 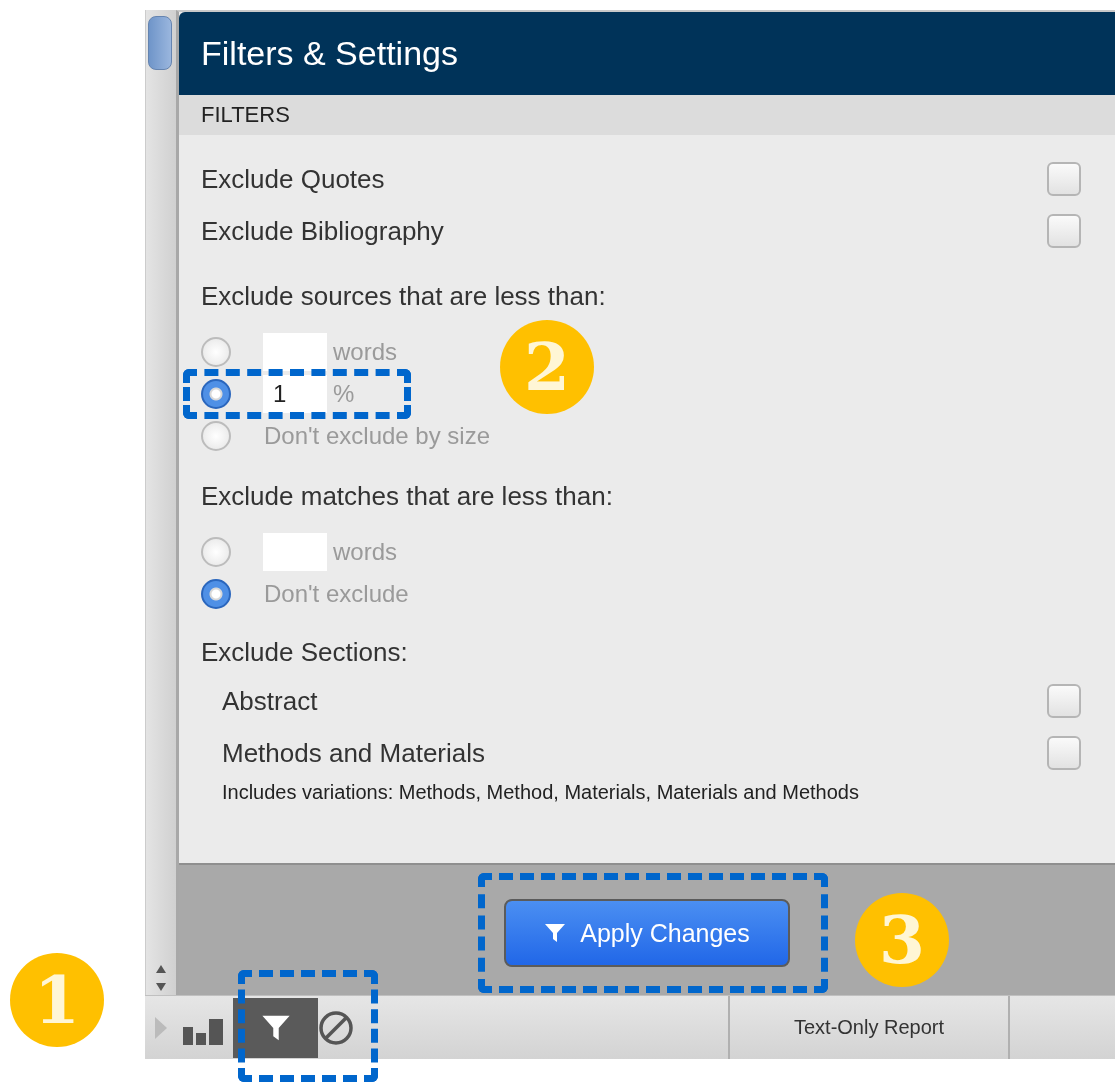 I want to click on panel-title: Filters & Settings, so click(x=329, y=53).